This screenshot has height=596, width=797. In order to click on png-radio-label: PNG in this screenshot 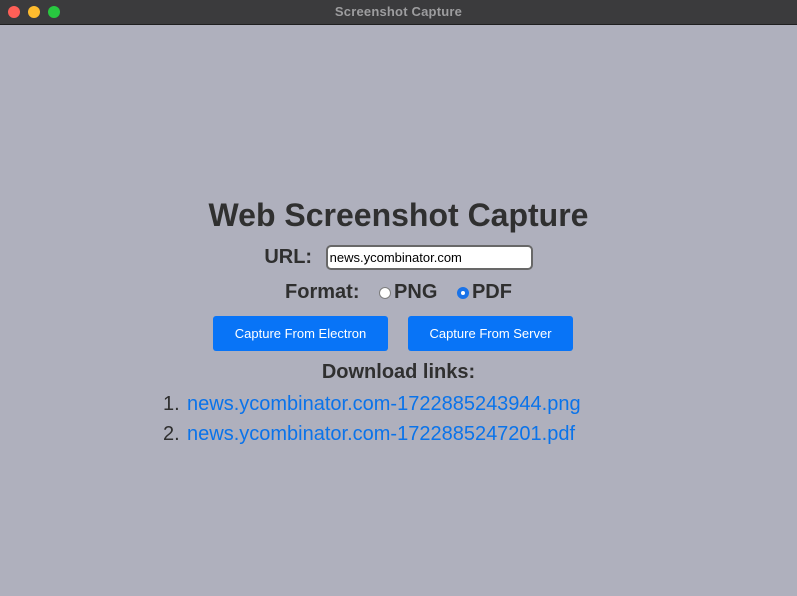, I will do `click(416, 292)`.